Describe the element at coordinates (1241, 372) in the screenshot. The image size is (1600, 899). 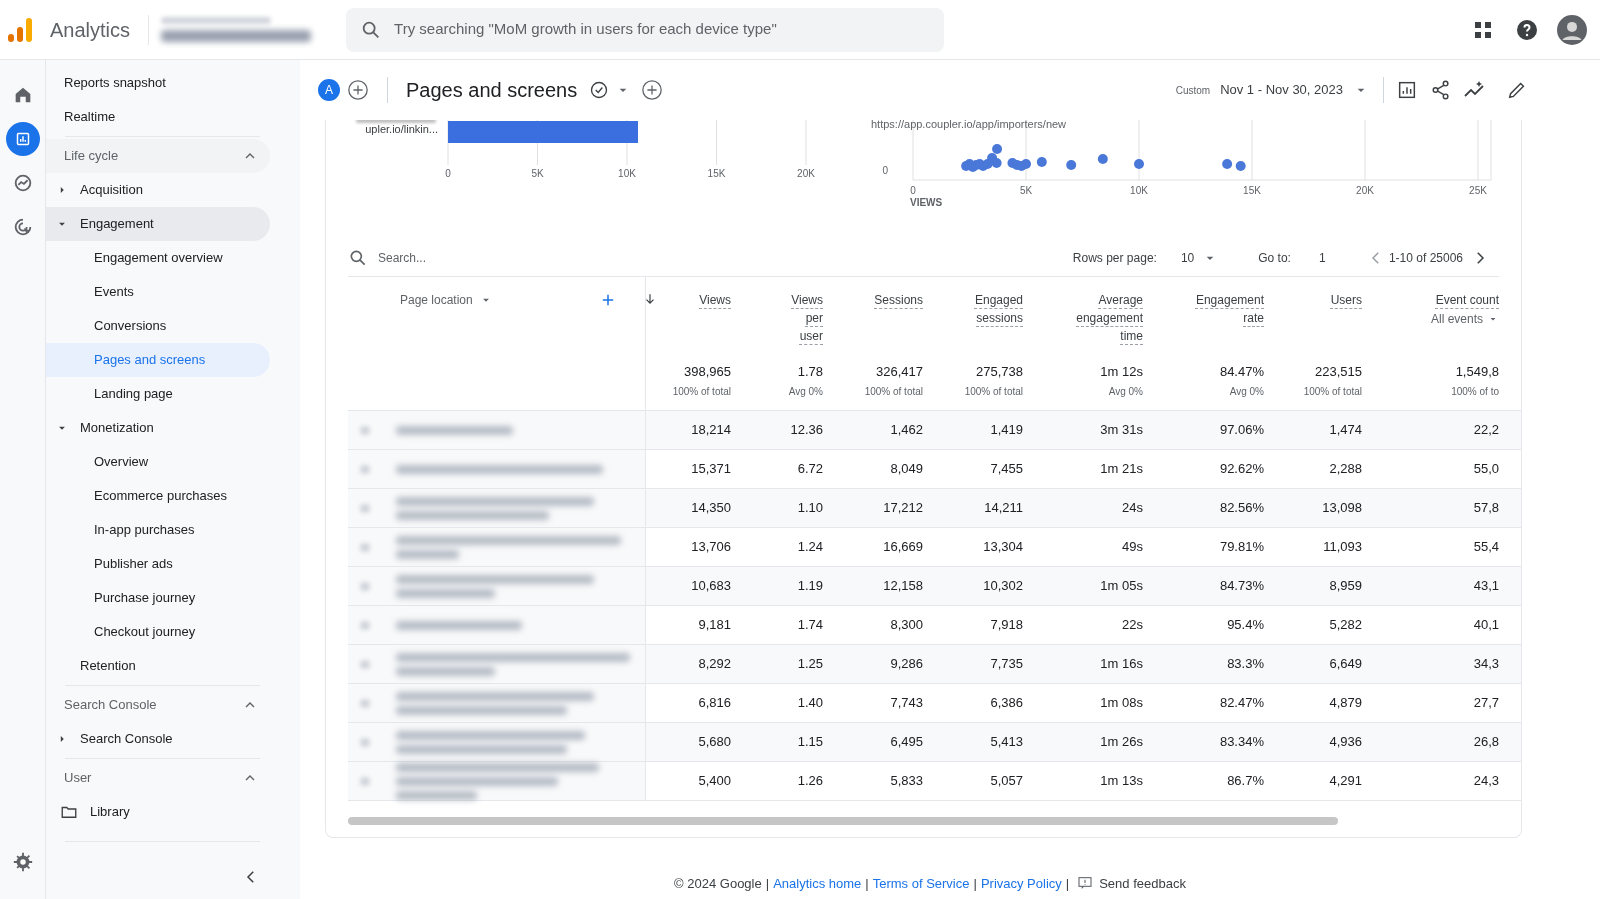
I see `total-value: 84.47%` at that location.